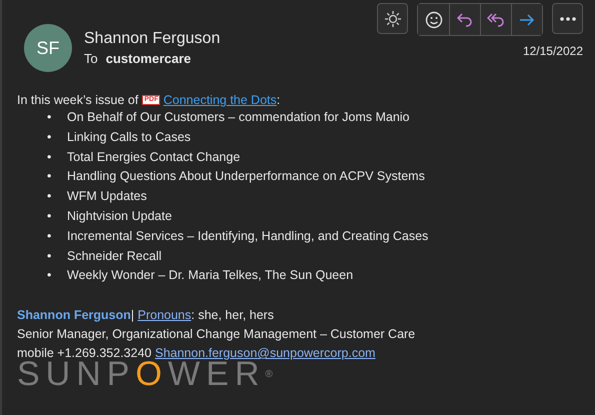 The height and width of the screenshot is (415, 595). Describe the element at coordinates (107, 197) in the screenshot. I see `bullet-item: WFM Updates` at that location.